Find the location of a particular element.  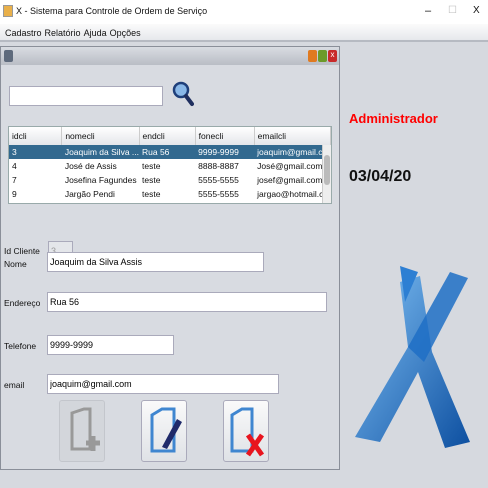

table-scrollbar is located at coordinates (326, 174).